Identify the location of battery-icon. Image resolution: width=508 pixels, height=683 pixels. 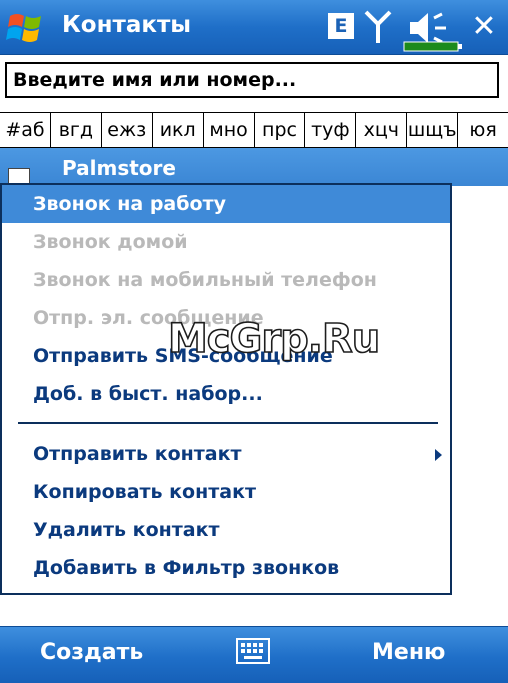
(432, 46).